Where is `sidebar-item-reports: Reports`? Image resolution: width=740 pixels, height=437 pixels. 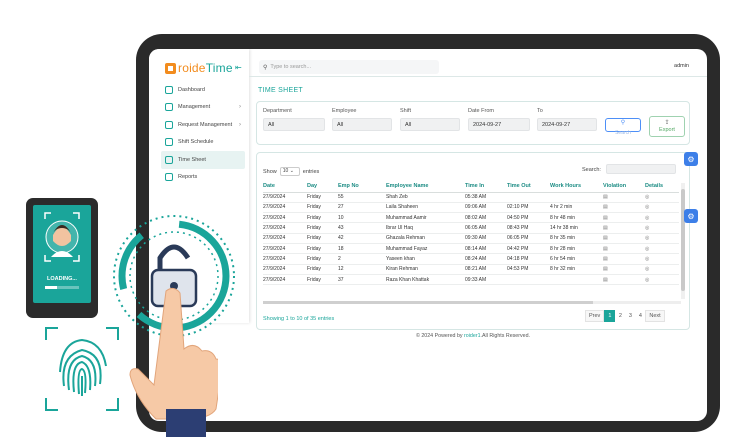 sidebar-item-reports: Reports is located at coordinates (203, 178).